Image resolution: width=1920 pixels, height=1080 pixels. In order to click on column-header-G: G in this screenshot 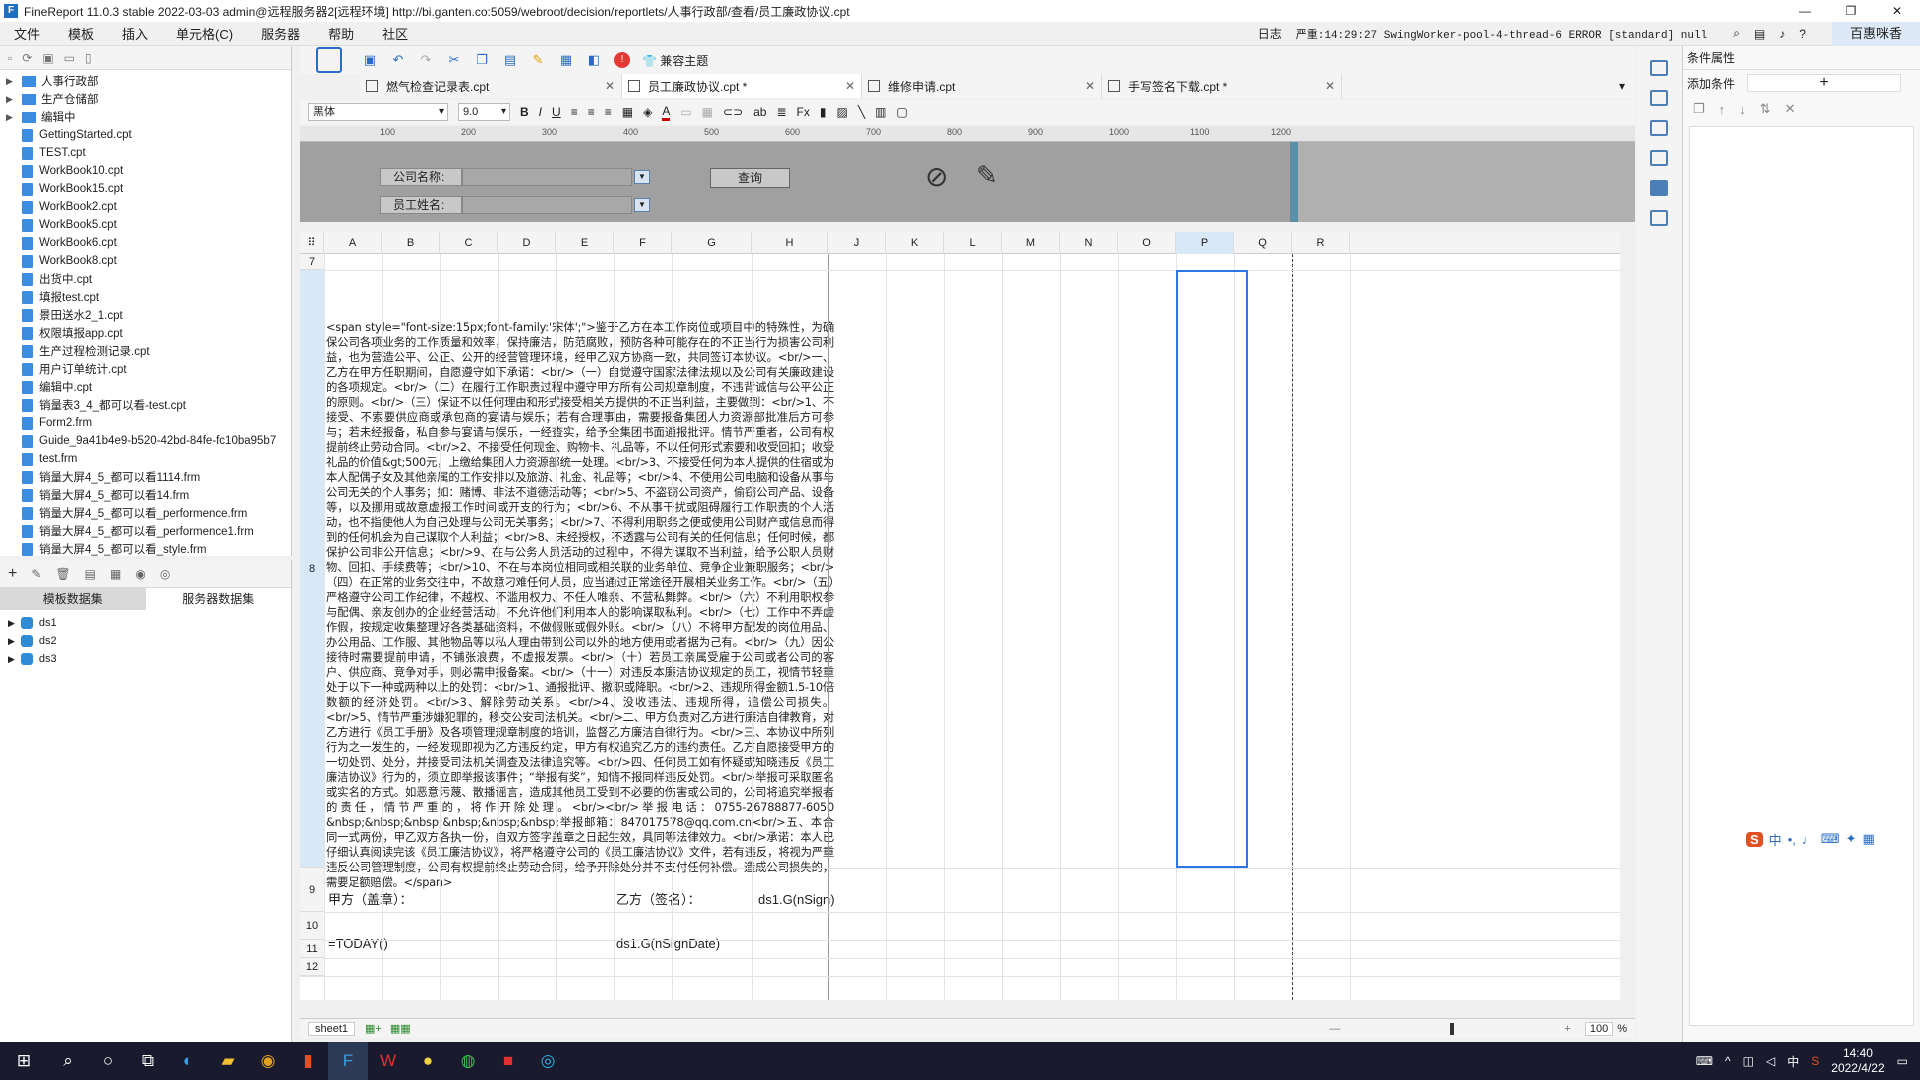, I will do `click(712, 243)`.